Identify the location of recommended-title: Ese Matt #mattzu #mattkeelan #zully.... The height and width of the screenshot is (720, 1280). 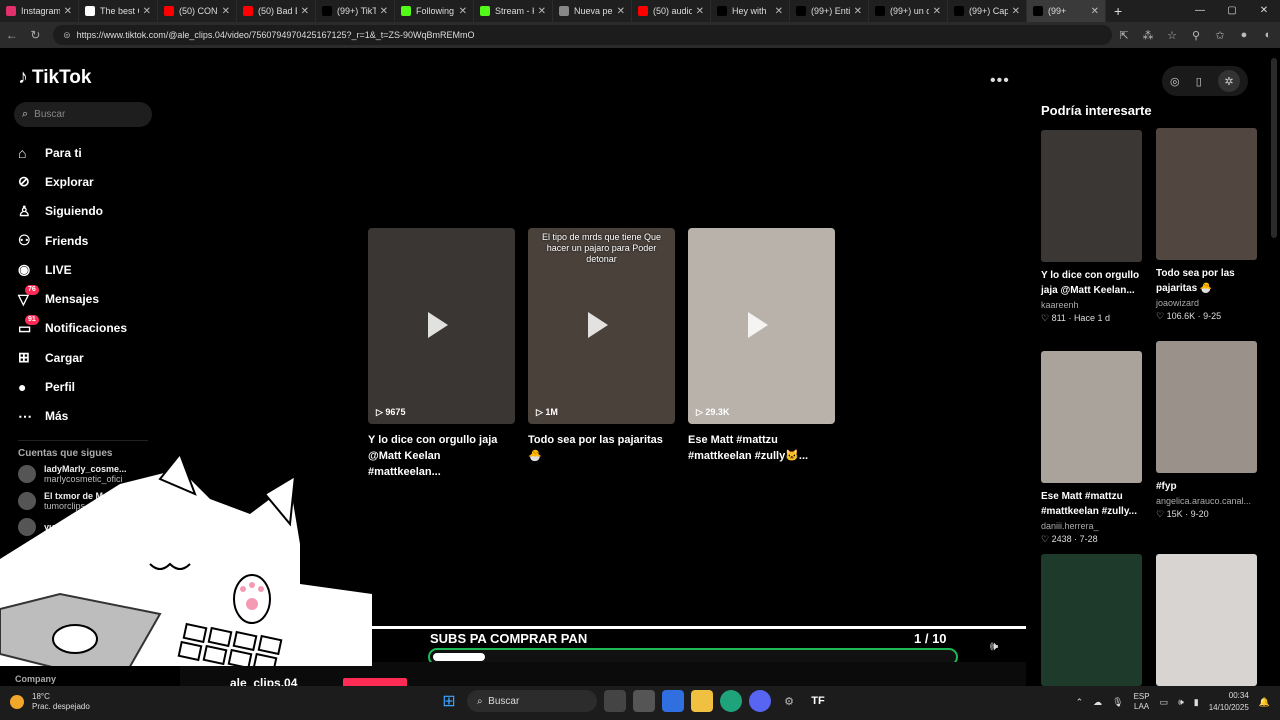
(1091, 504).